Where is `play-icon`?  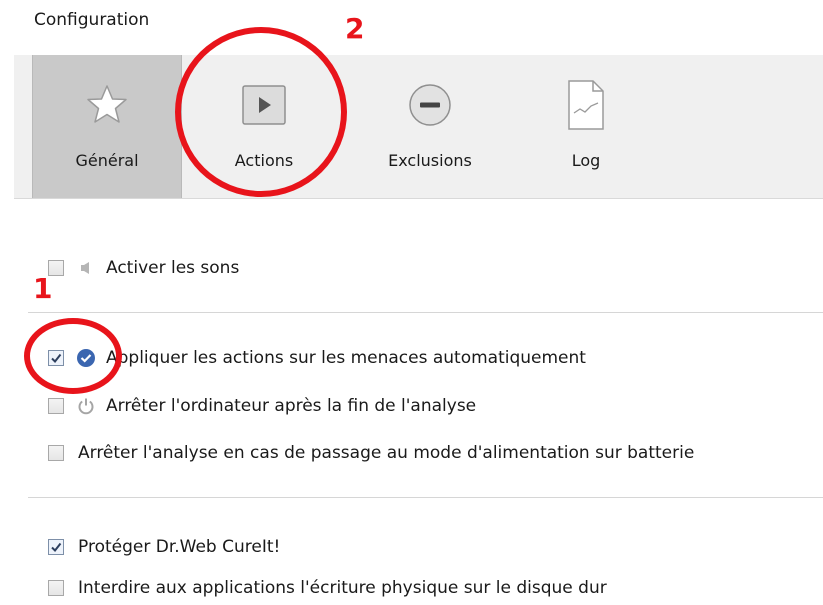
play-icon is located at coordinates (264, 105).